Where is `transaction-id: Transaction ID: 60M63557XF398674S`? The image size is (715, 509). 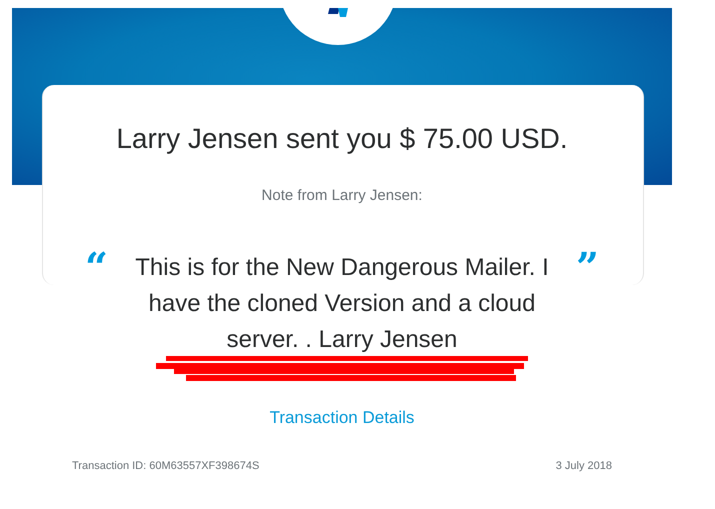
transaction-id: Transaction ID: 60M63557XF398674S is located at coordinates (166, 466).